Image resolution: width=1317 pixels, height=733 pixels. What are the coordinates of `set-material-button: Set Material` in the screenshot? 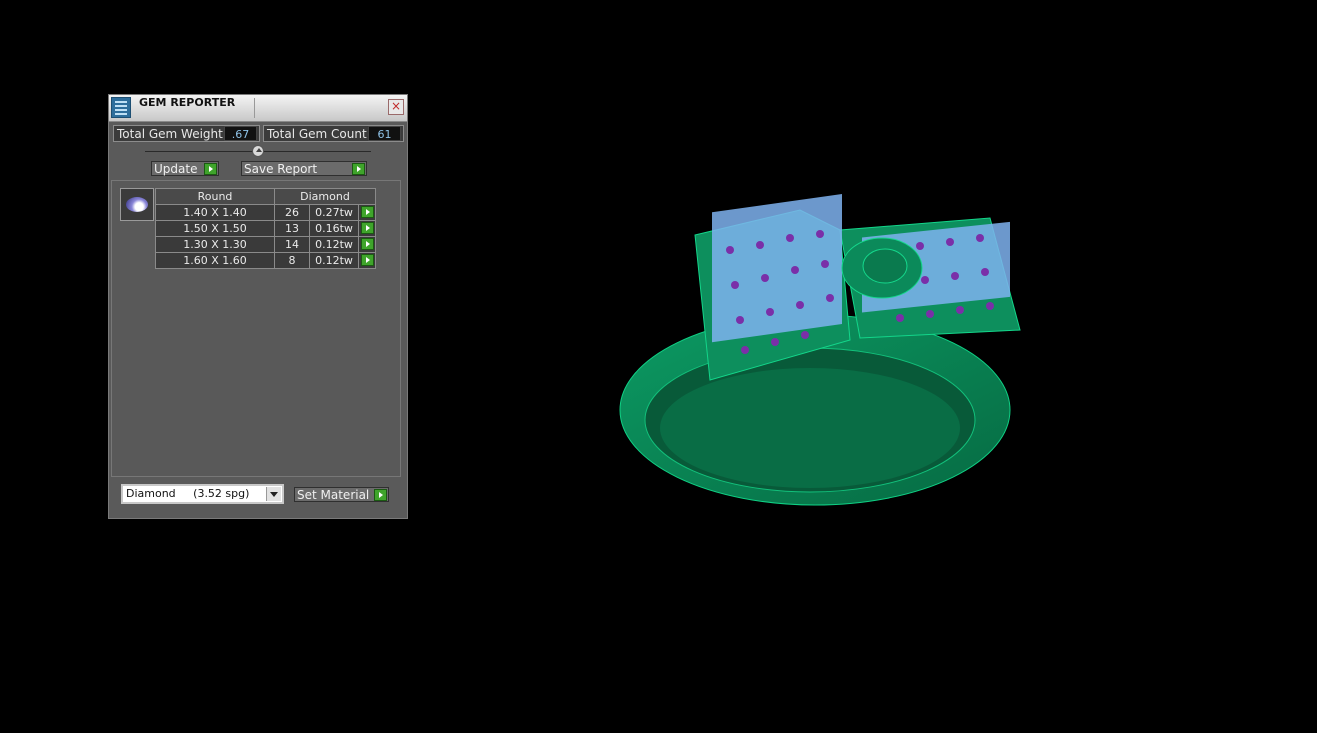 It's located at (341, 494).